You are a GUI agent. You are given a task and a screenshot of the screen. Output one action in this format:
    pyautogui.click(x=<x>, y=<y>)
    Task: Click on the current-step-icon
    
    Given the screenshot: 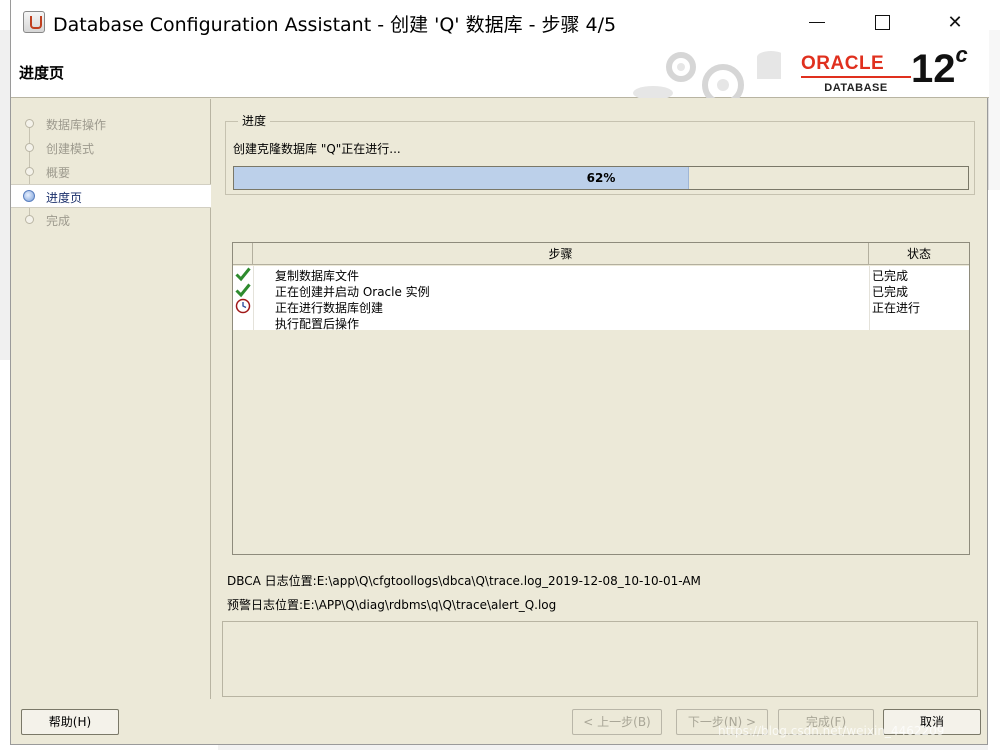 What is the action you would take?
    pyautogui.click(x=29, y=196)
    